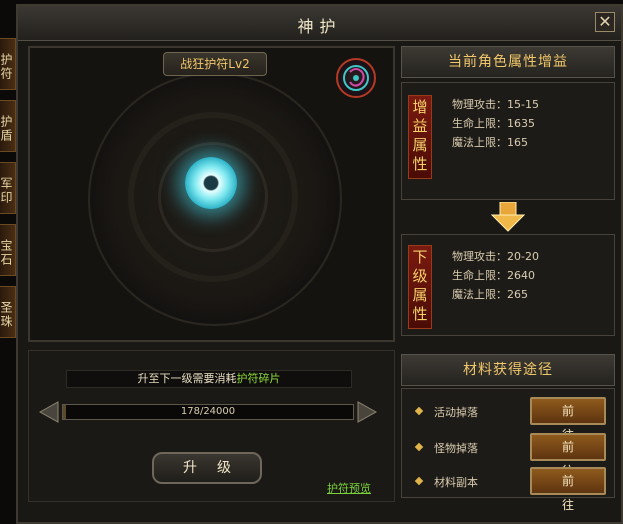 The width and height of the screenshot is (623, 524). What do you see at coordinates (508, 62) in the screenshot?
I see `attribute-header: 当前角色属性增益` at bounding box center [508, 62].